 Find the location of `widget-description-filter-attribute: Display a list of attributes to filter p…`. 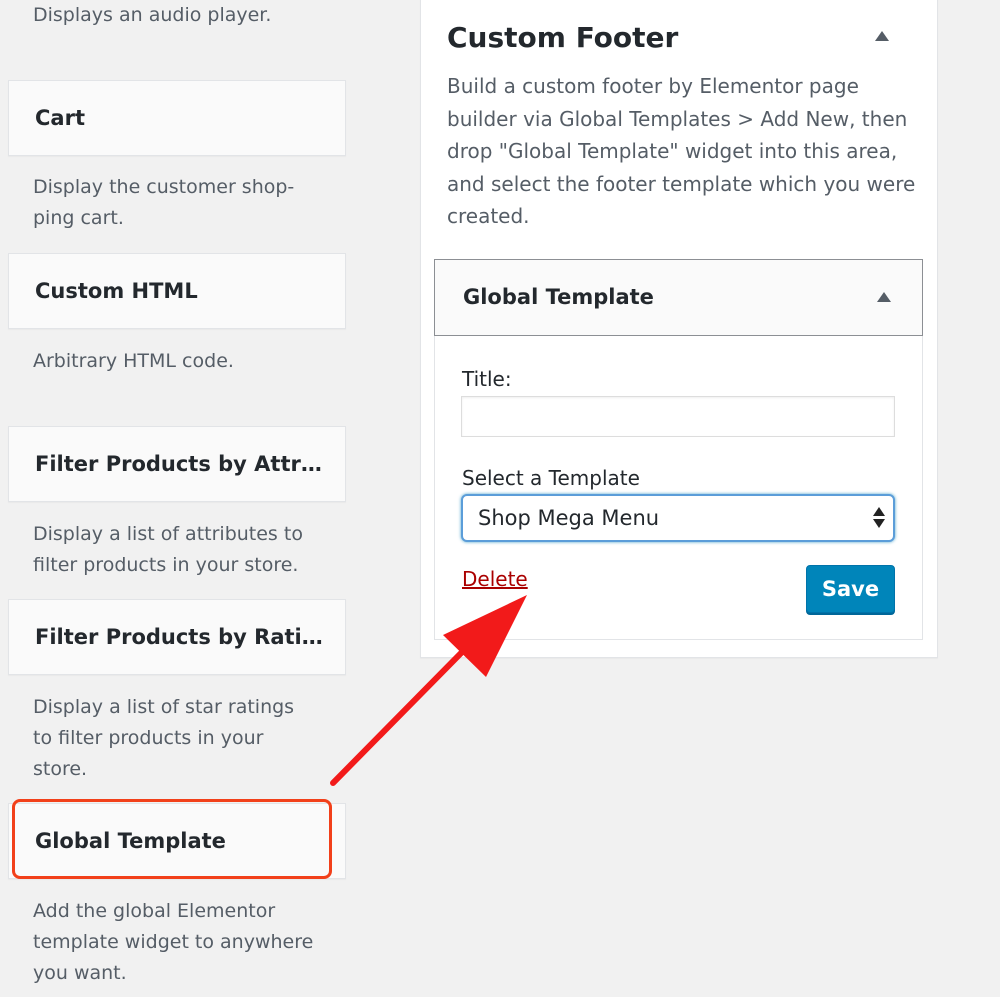

widget-description-filter-attribute: Display a list of attributes to filter p… is located at coordinates (168, 549).